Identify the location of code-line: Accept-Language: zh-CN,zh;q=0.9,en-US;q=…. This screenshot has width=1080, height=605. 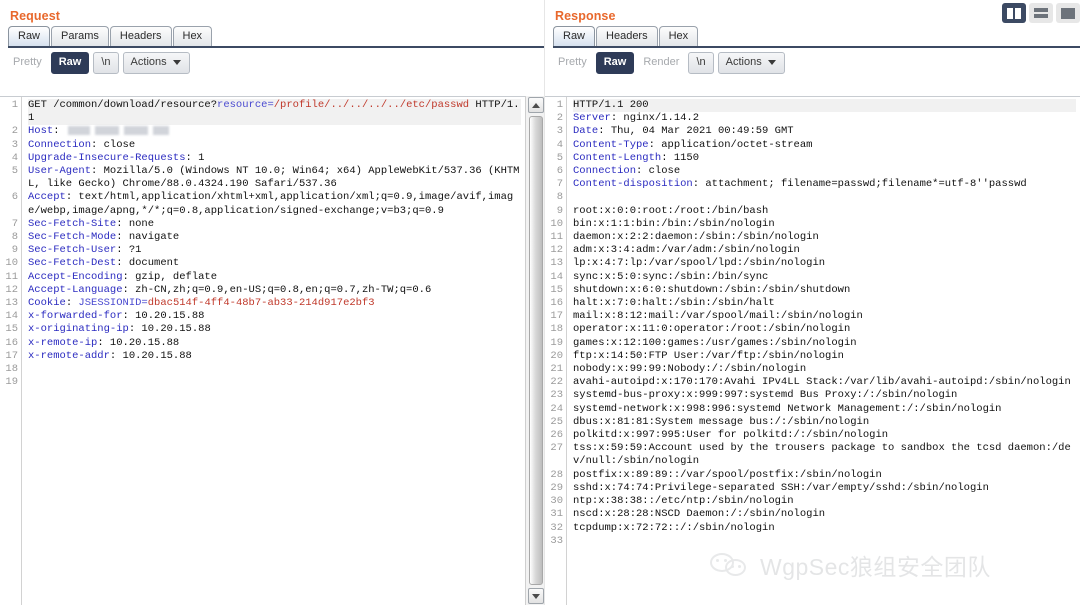
(230, 289).